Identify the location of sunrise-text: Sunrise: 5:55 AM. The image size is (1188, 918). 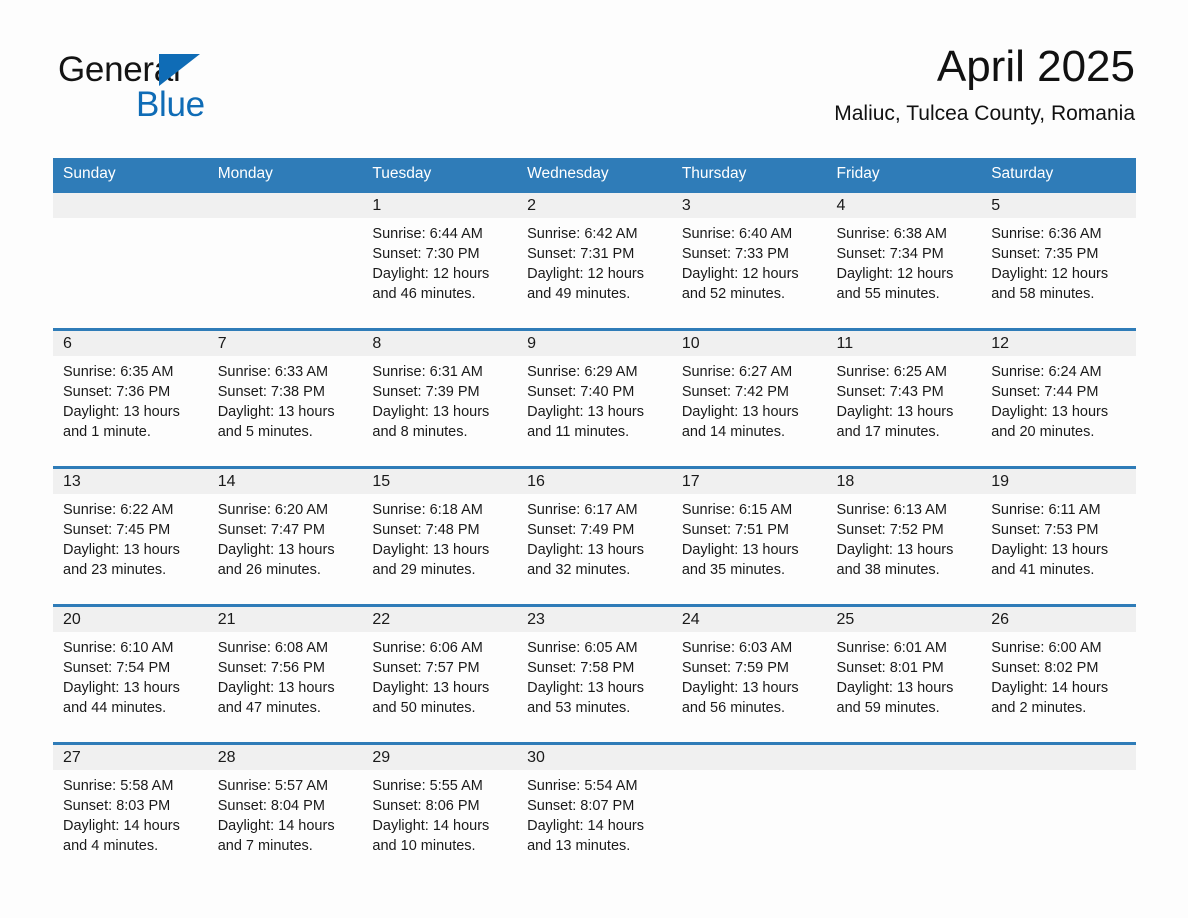
(427, 786).